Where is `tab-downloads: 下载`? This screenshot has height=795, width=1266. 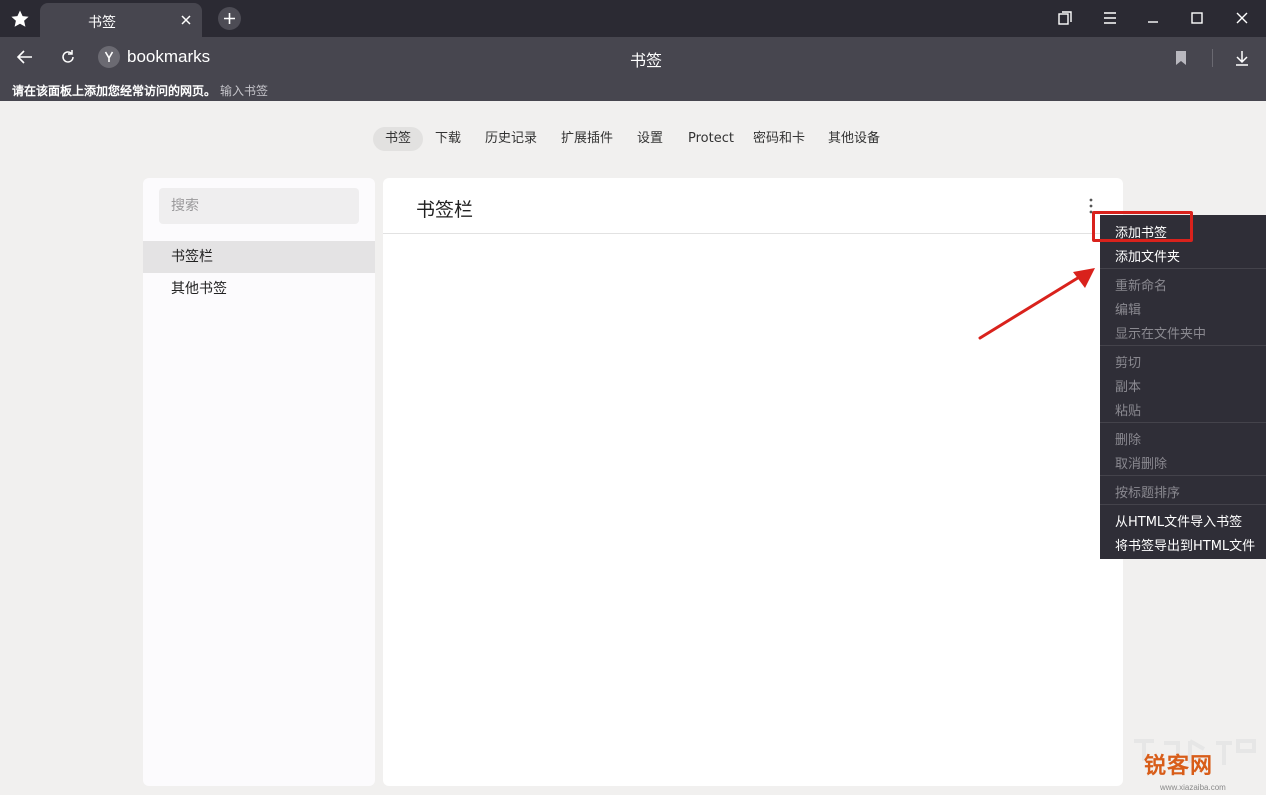
tab-downloads: 下载 is located at coordinates (448, 139).